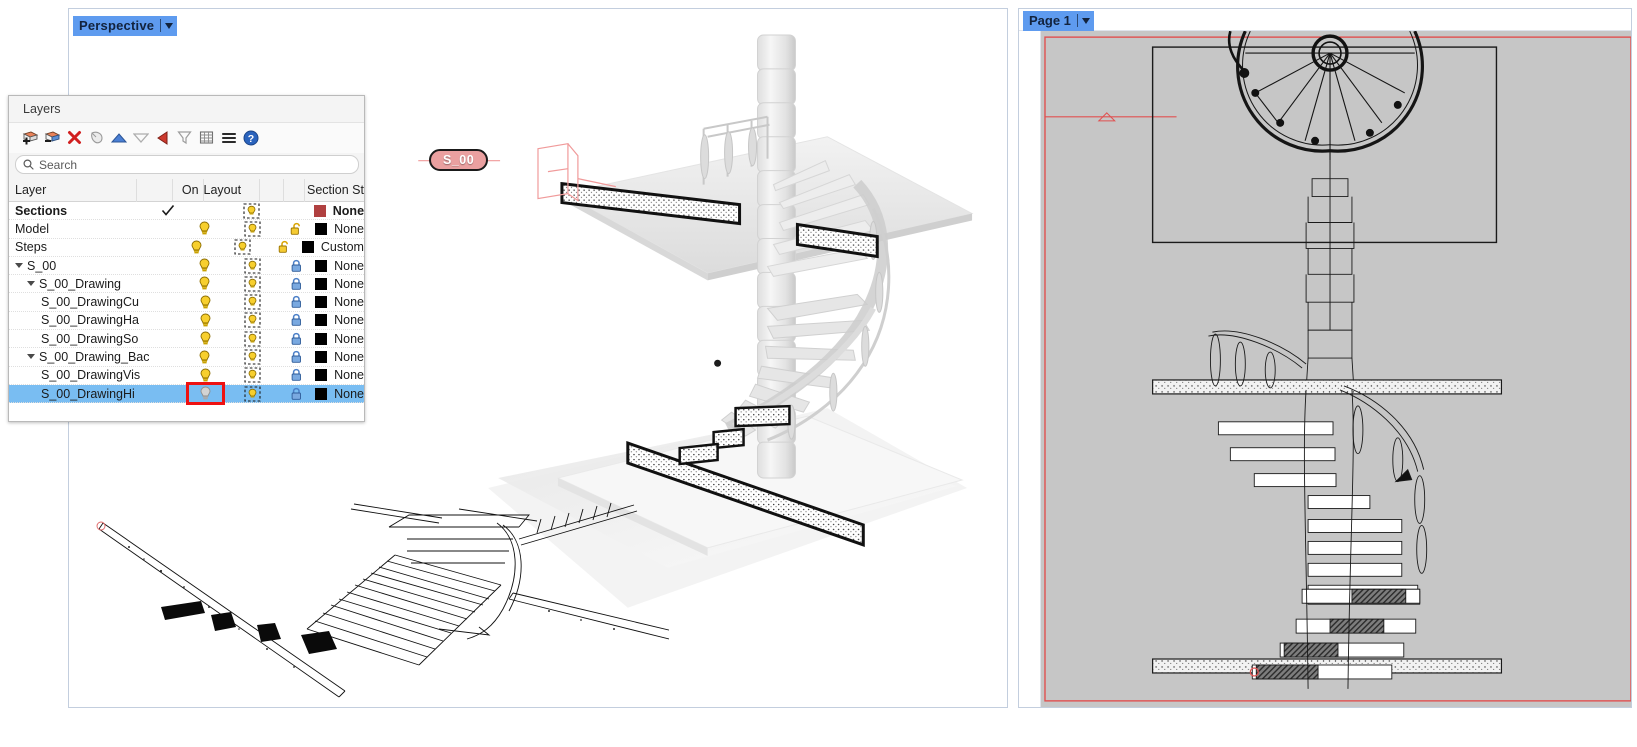 Image resolution: width=1637 pixels, height=747 pixels. Describe the element at coordinates (206, 138) in the screenshot. I see `grid-icon` at that location.